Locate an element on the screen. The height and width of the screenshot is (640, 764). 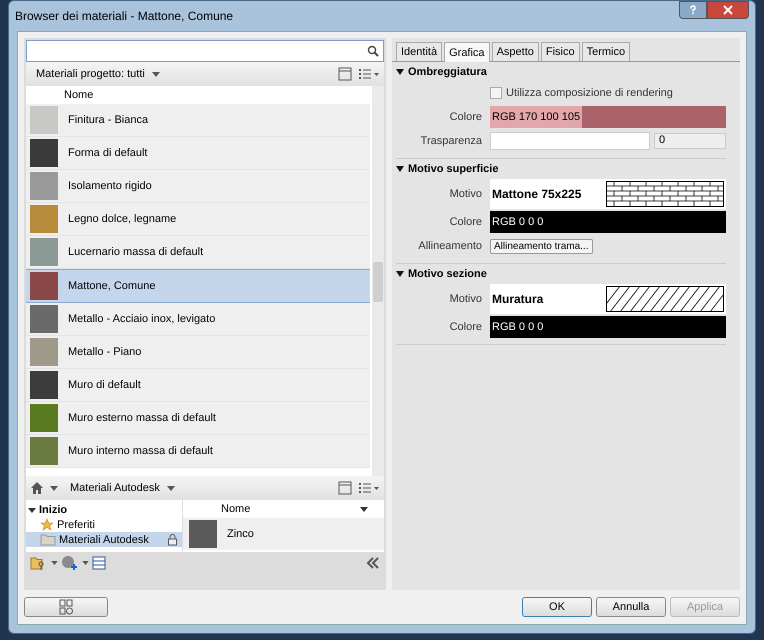
library-item: Zinco is located at coordinates (283, 534).